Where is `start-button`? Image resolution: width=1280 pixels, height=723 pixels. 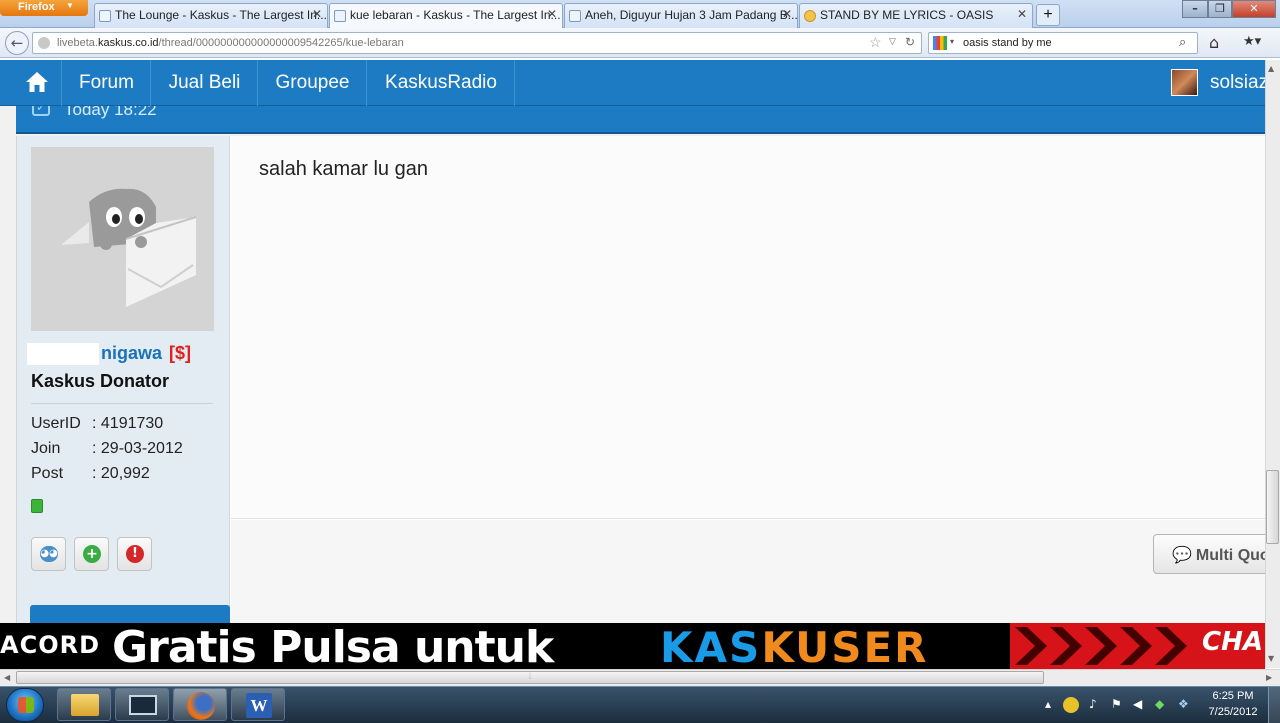 start-button is located at coordinates (25, 705).